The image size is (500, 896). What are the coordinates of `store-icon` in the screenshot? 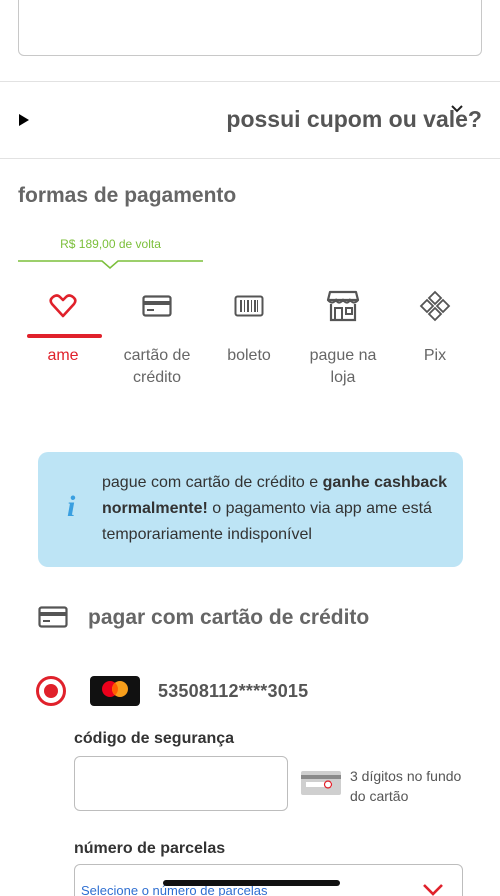 It's located at (343, 306).